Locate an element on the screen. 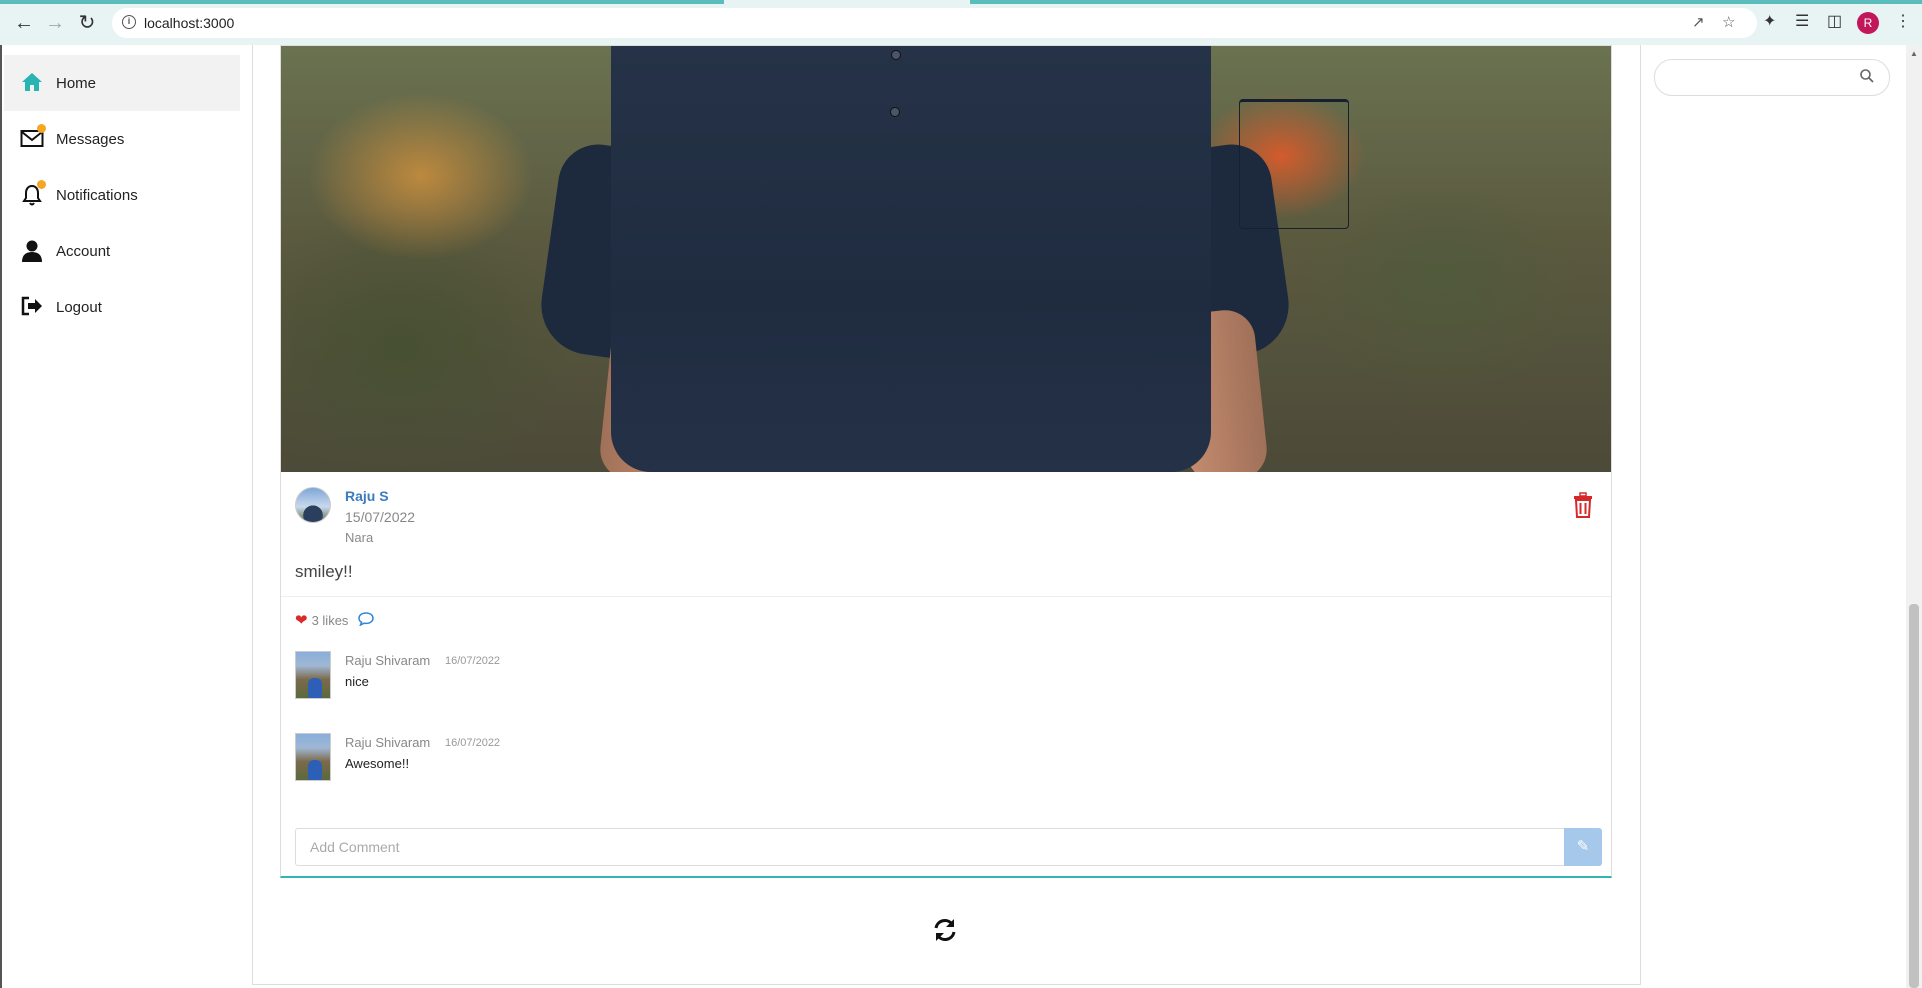 Image resolution: width=1922 pixels, height=988 pixels. likes-count: 3 likes is located at coordinates (330, 620).